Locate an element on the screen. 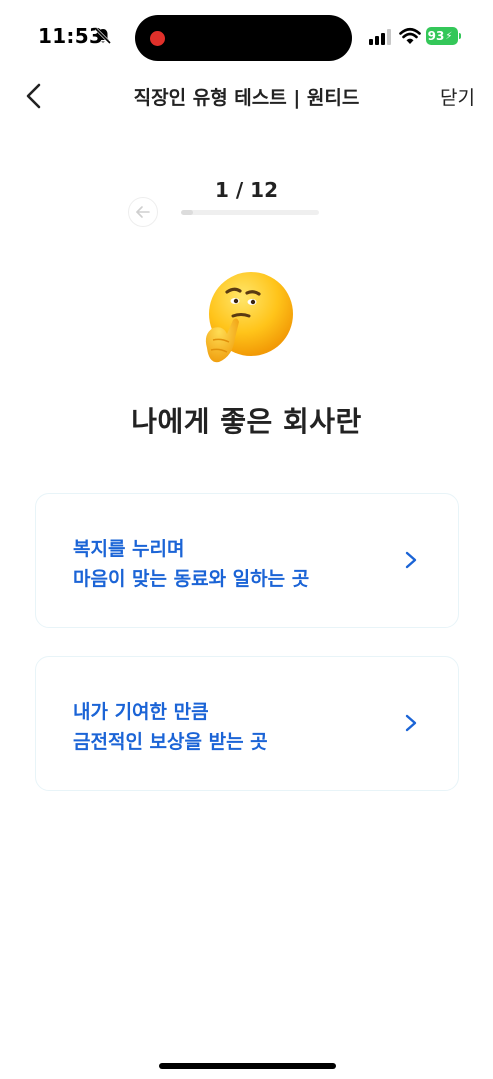  battery-icon: 93 ⚡ is located at coordinates (443, 36).